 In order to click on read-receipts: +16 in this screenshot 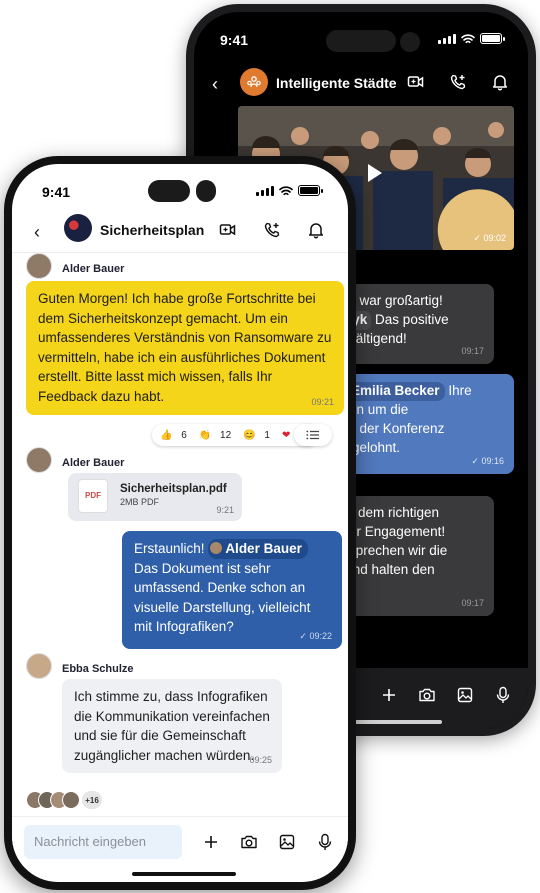, I will do `click(64, 800)`.